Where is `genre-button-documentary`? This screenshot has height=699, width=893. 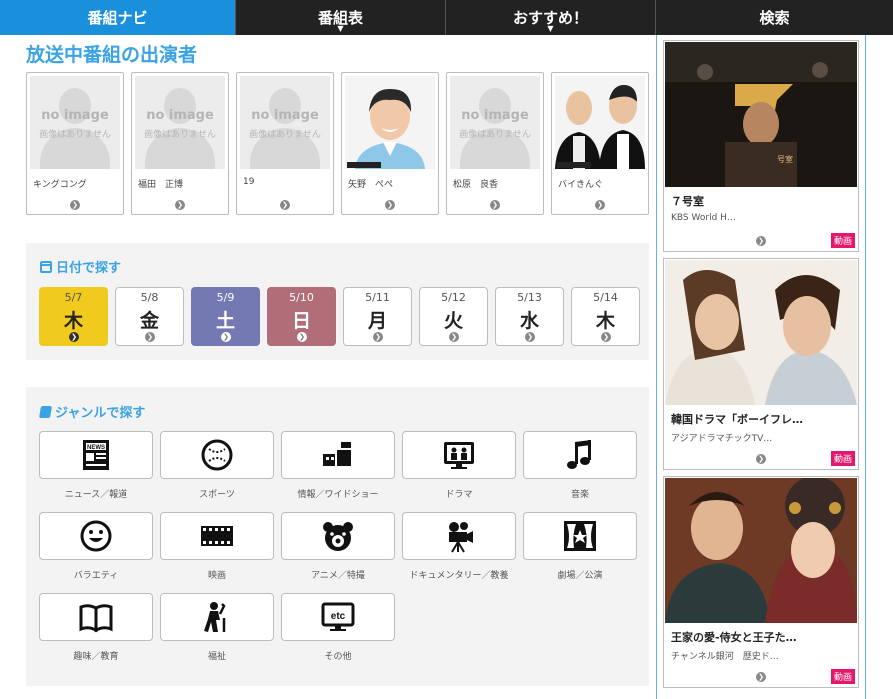 genre-button-documentary is located at coordinates (459, 536).